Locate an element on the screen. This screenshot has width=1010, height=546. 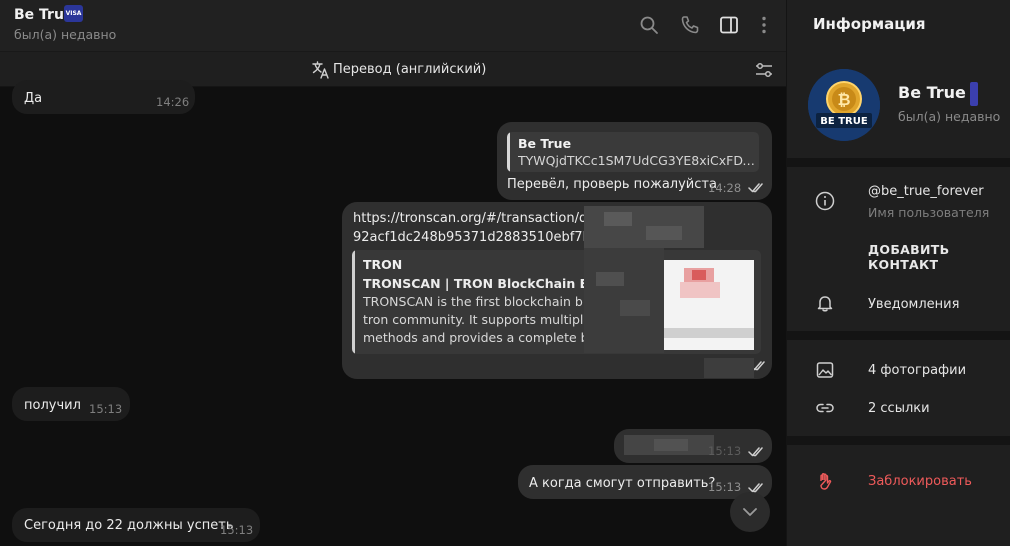
block-user-button: Заблокировать is located at coordinates (920, 481).